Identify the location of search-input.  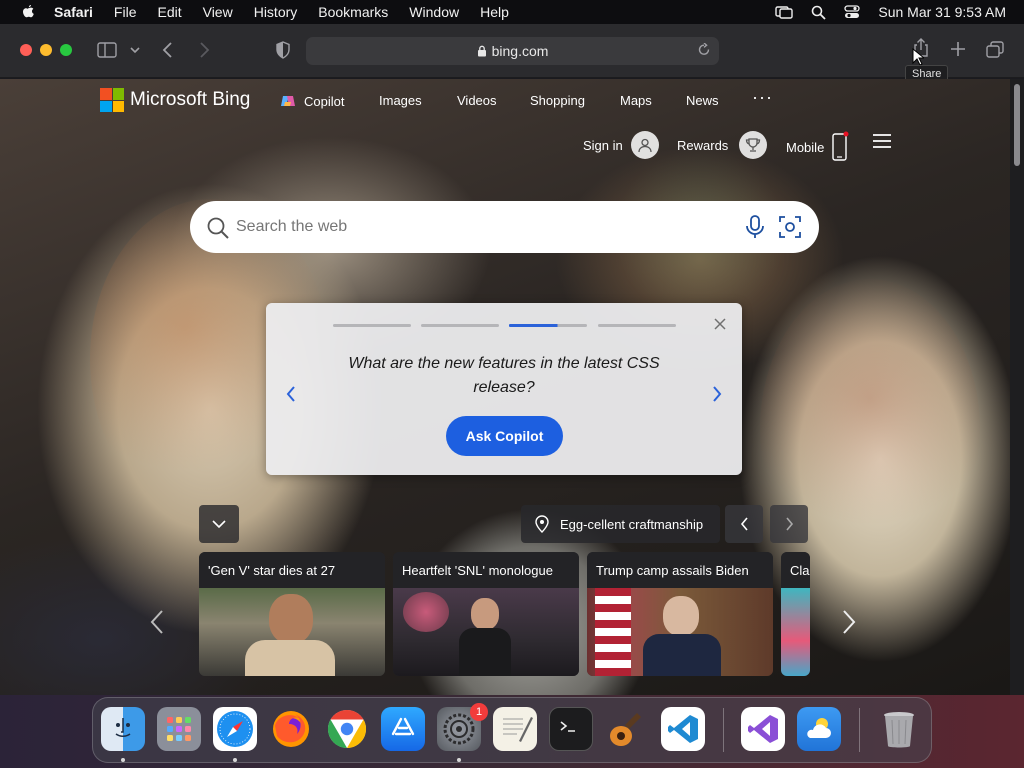
(476, 227).